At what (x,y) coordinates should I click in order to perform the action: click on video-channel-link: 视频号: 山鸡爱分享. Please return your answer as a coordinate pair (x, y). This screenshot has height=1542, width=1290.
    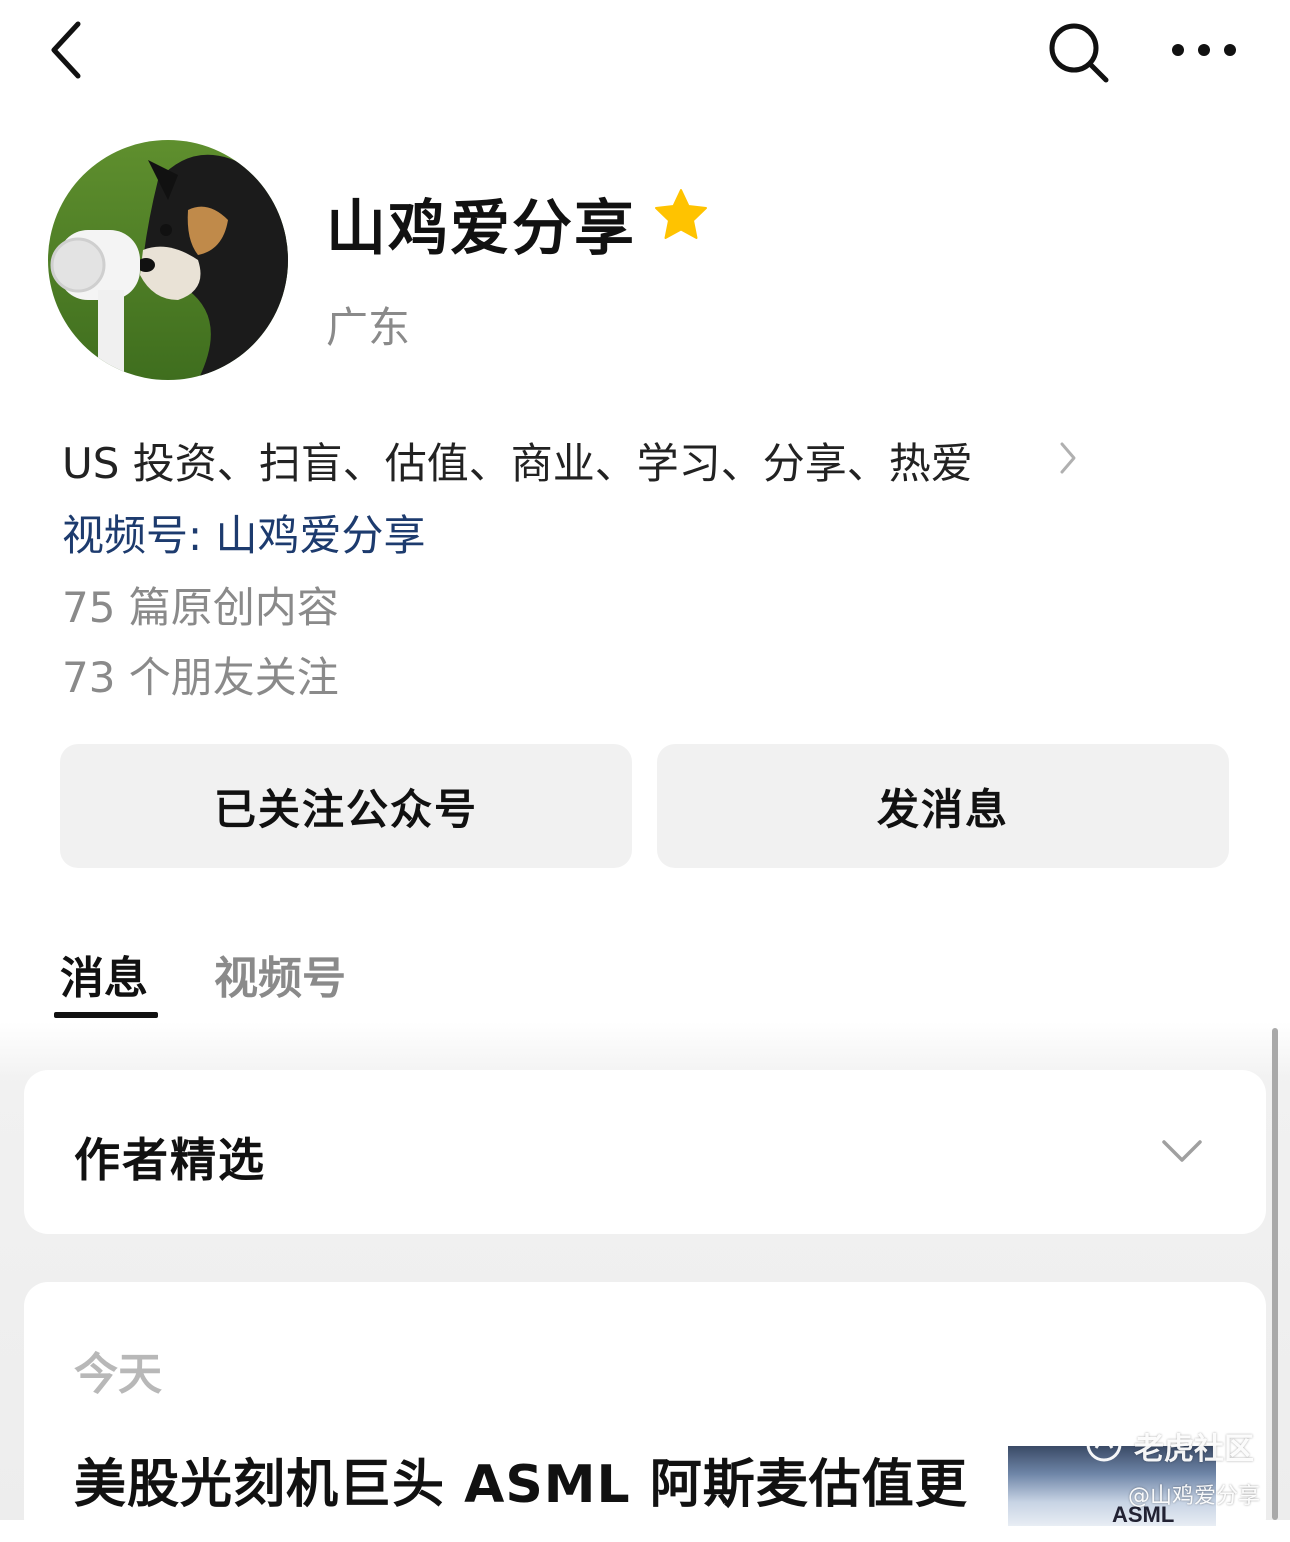
    Looking at the image, I should click on (244, 532).